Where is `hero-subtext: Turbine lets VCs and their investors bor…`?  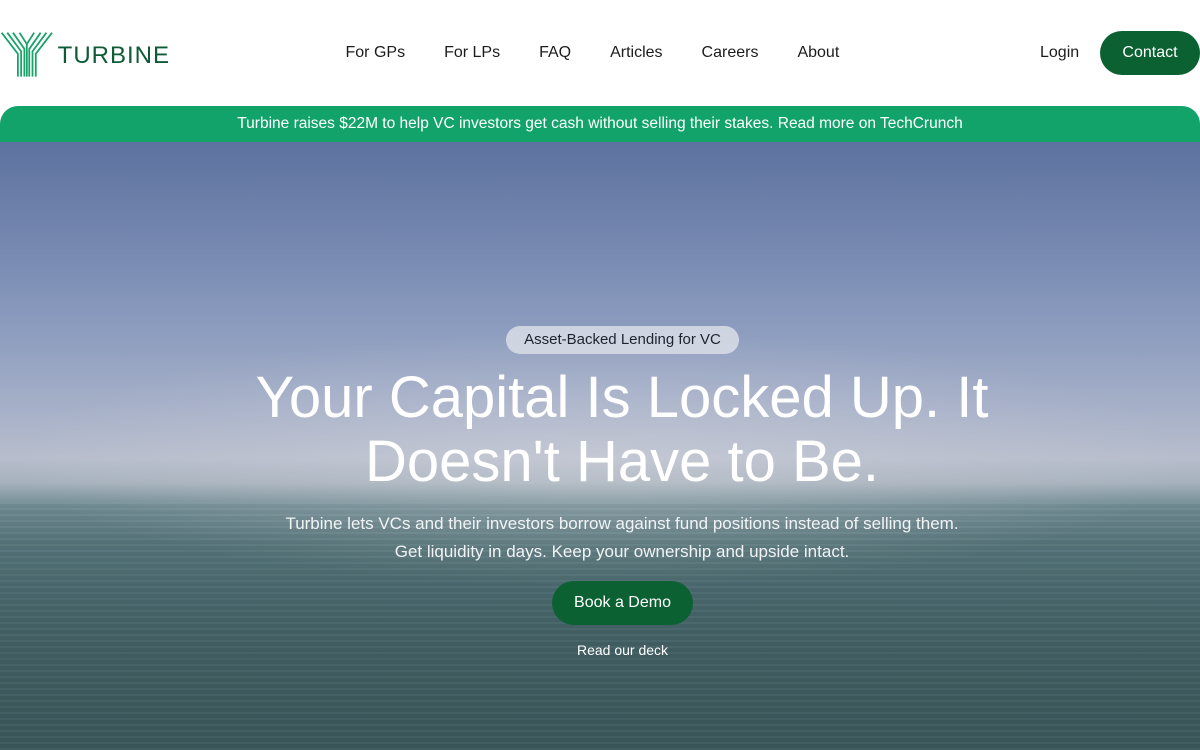 hero-subtext: Turbine lets VCs and their investors bor… is located at coordinates (622, 538).